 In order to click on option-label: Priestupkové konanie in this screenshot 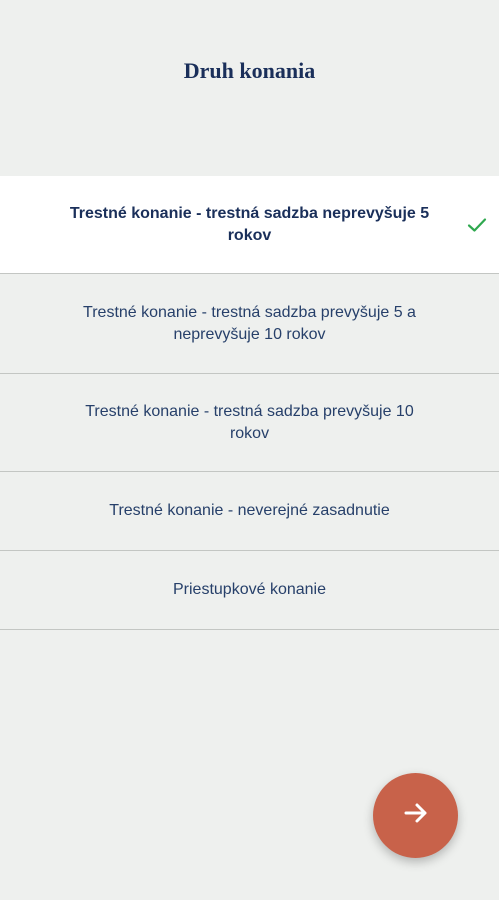, I will do `click(249, 589)`.